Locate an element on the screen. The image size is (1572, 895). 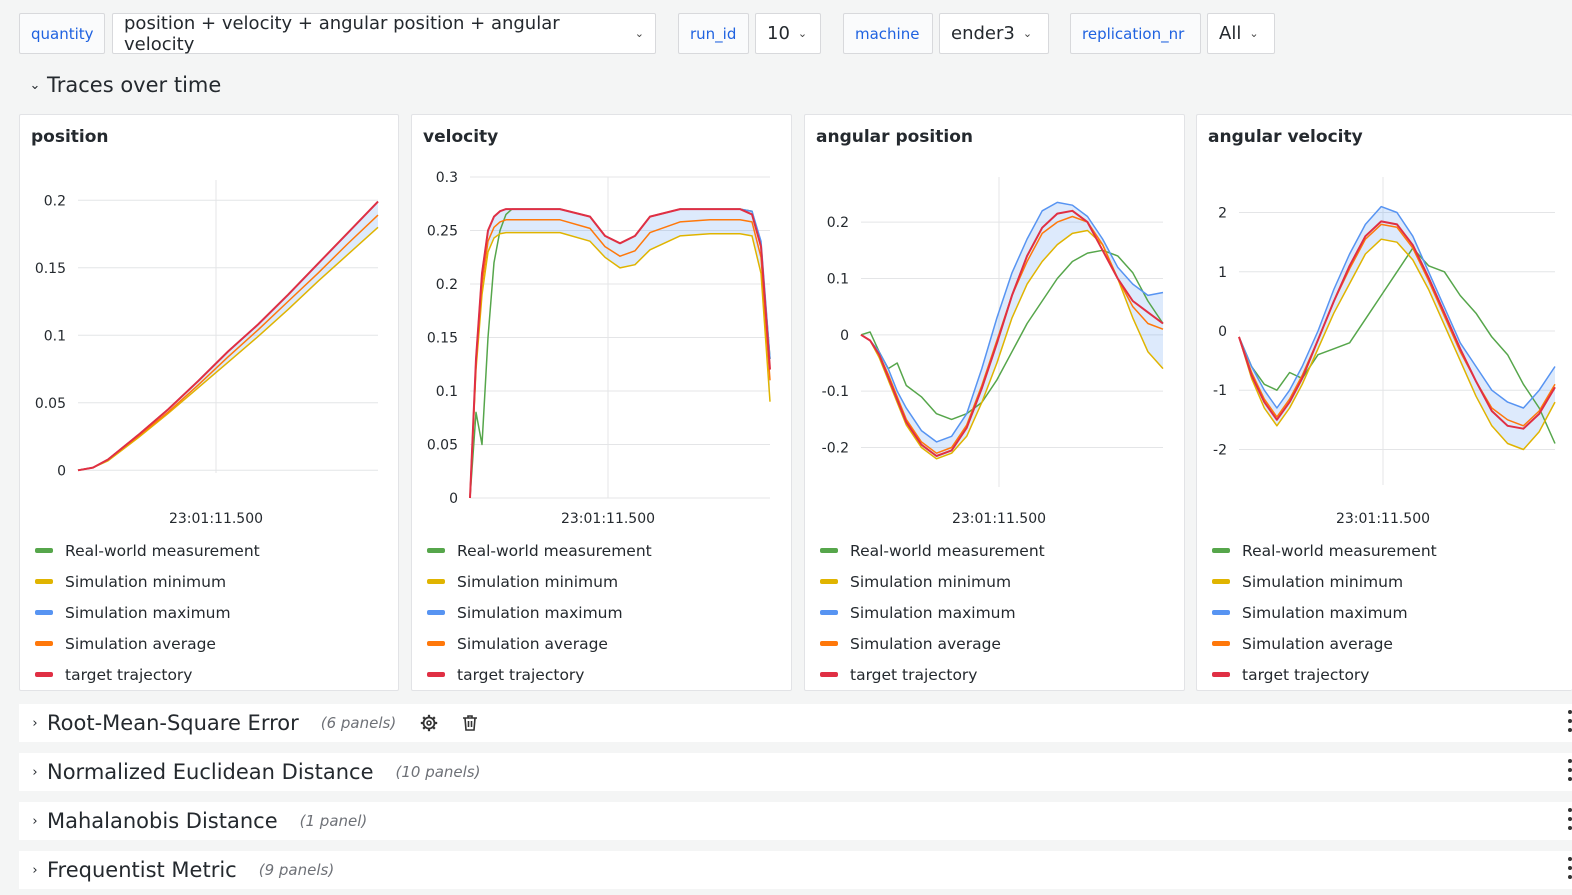
series-line-simulation-maximum is located at coordinates (228, 336).